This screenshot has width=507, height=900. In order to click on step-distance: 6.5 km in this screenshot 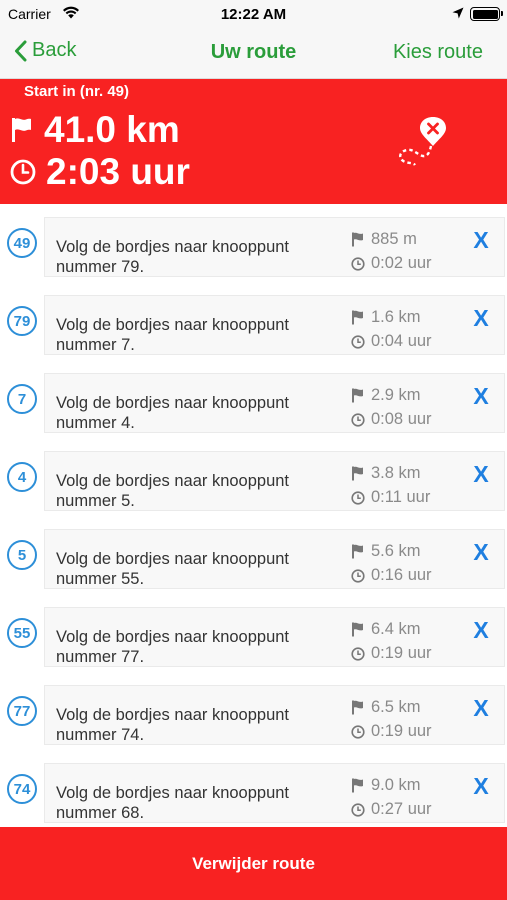, I will do `click(396, 707)`.